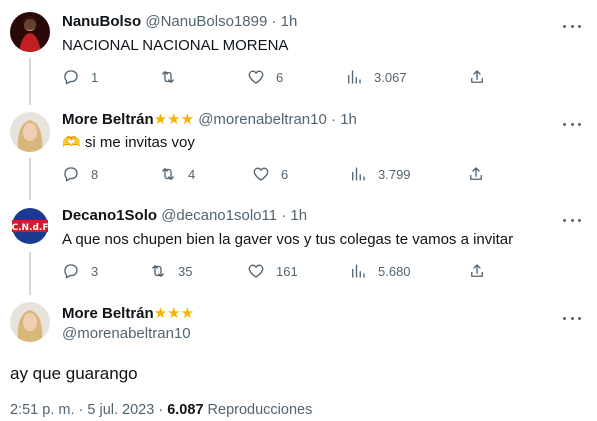 Image resolution: width=597 pixels, height=421 pixels. I want to click on reply-button: 3, so click(80, 271).